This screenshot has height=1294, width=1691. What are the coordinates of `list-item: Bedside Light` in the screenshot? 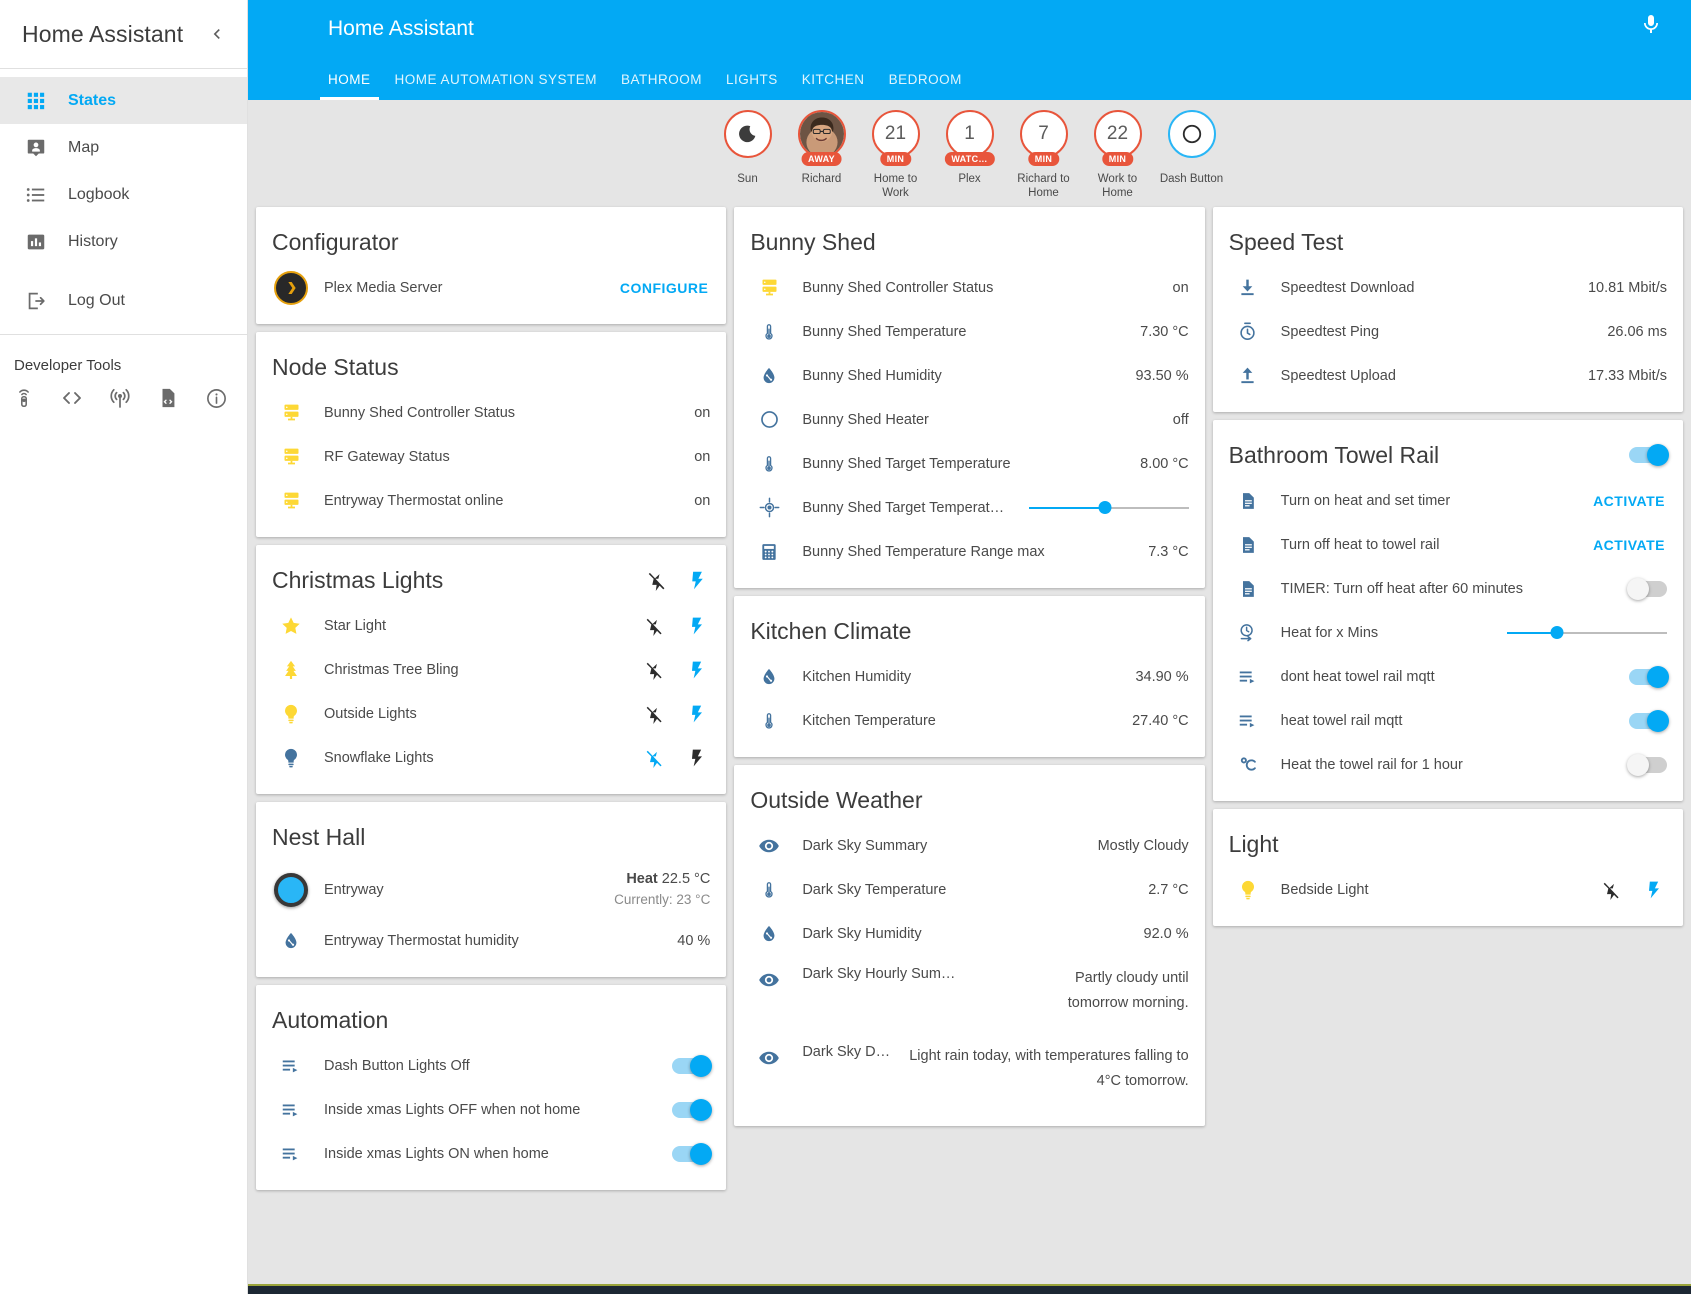 It's located at (1448, 890).